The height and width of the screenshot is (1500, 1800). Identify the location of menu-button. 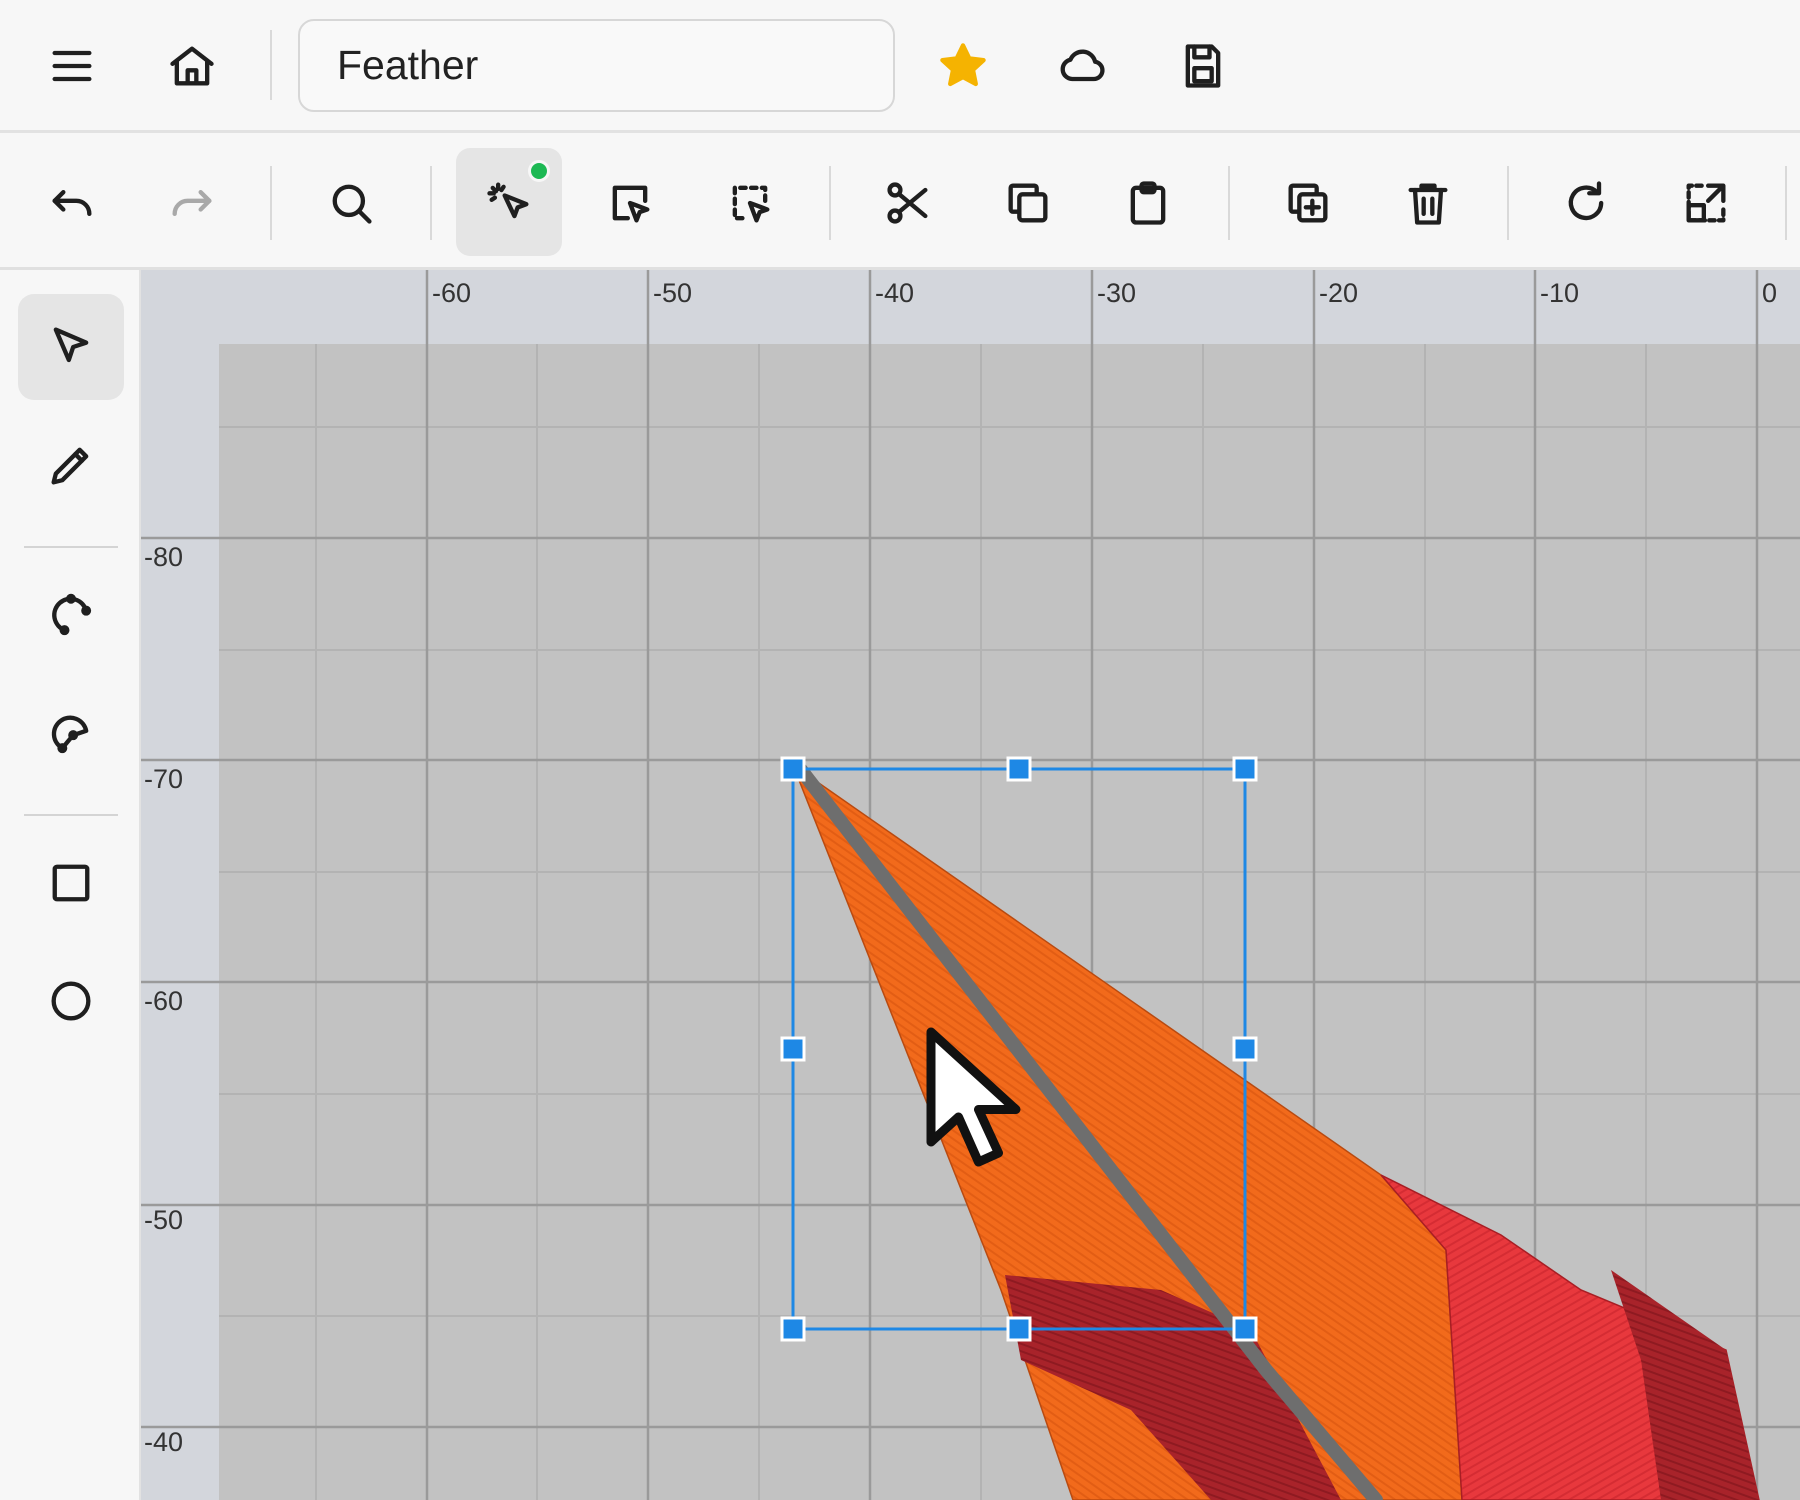
(72, 66).